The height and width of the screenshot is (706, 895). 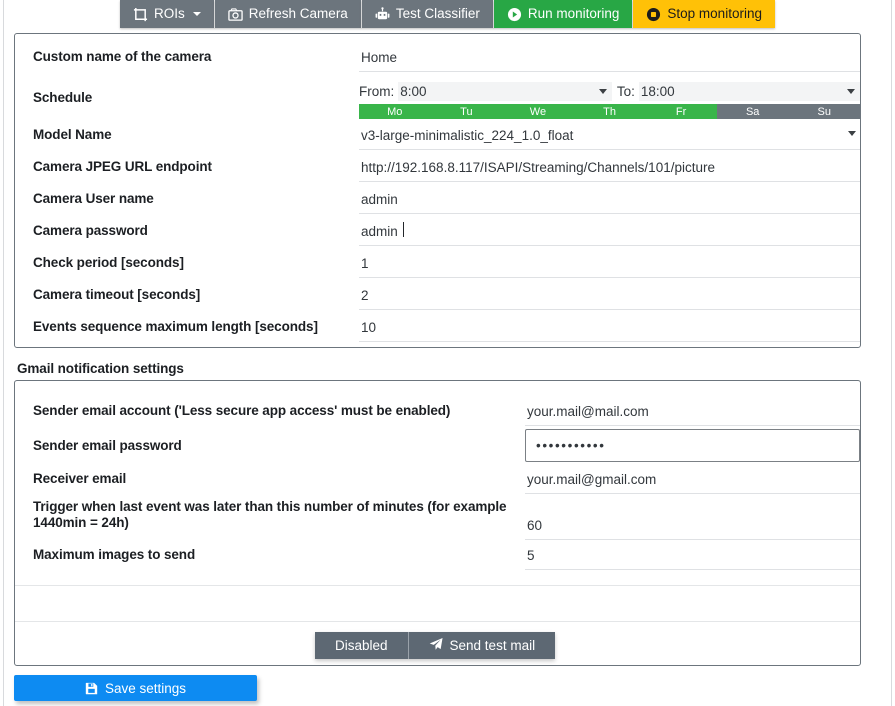 I want to click on send-test-mail-button: Send test mail, so click(x=481, y=645).